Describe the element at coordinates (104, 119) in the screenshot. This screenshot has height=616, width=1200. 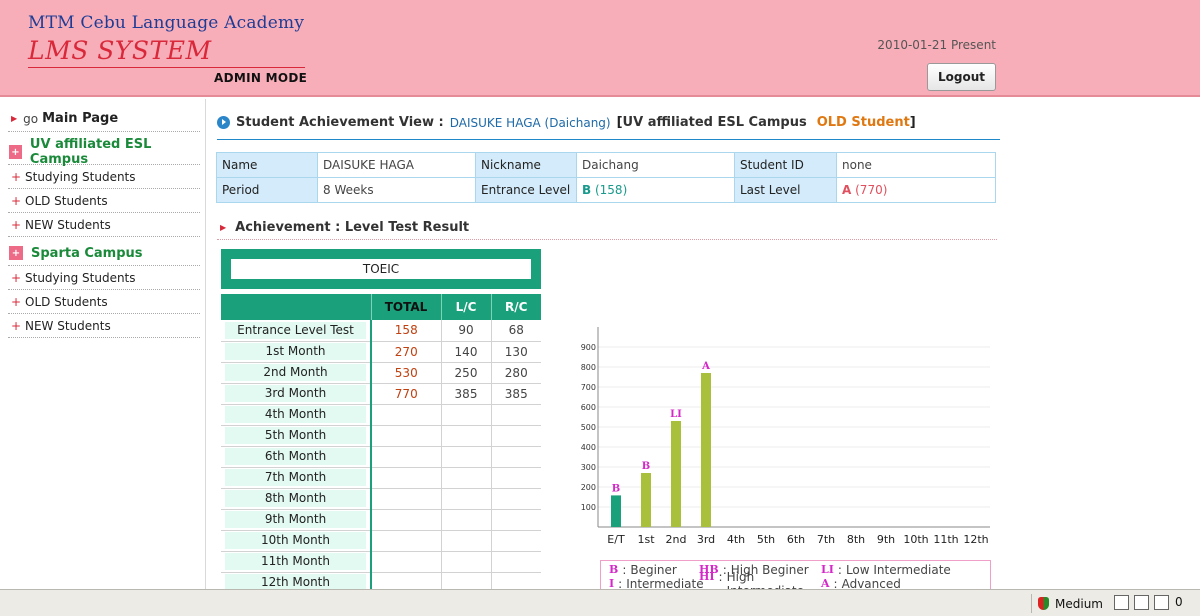
I see `main-page-link: ▶ go Main Page` at that location.